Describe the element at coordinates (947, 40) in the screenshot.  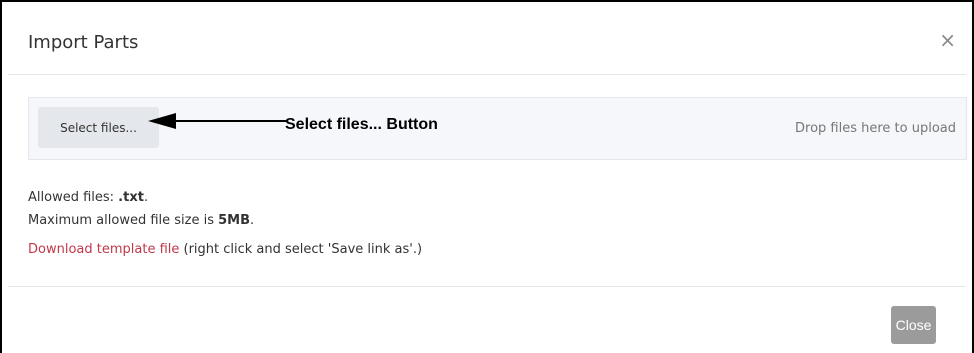
I see `close-icon: ×` at that location.